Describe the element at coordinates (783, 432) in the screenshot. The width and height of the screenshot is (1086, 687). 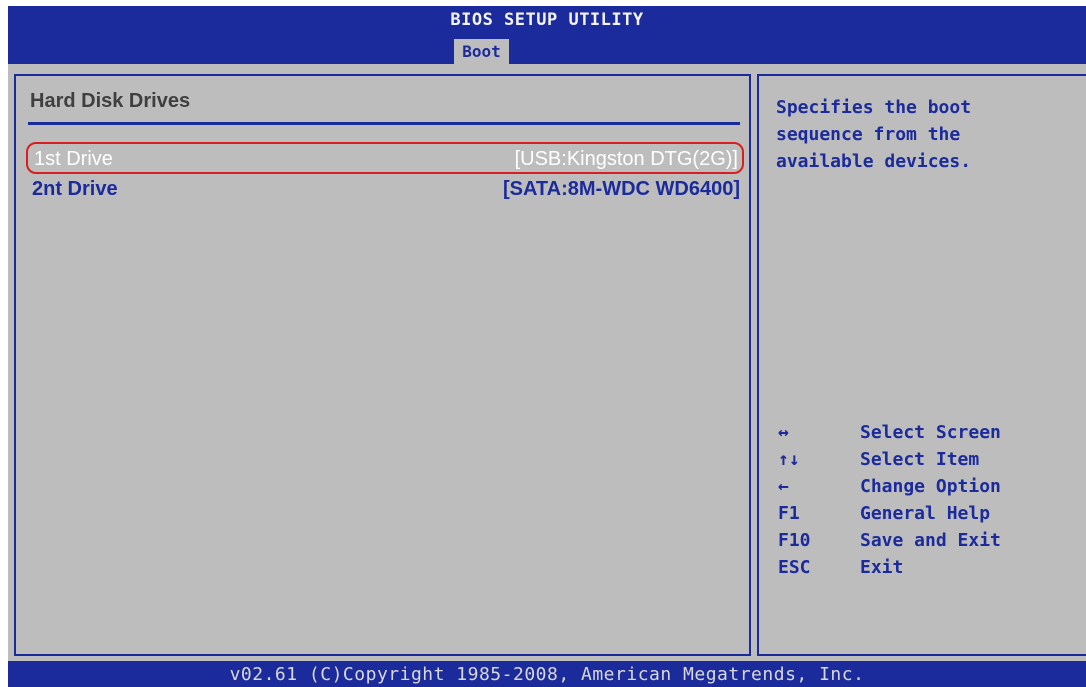
I see `left-right-arrow-icon: ↔` at that location.